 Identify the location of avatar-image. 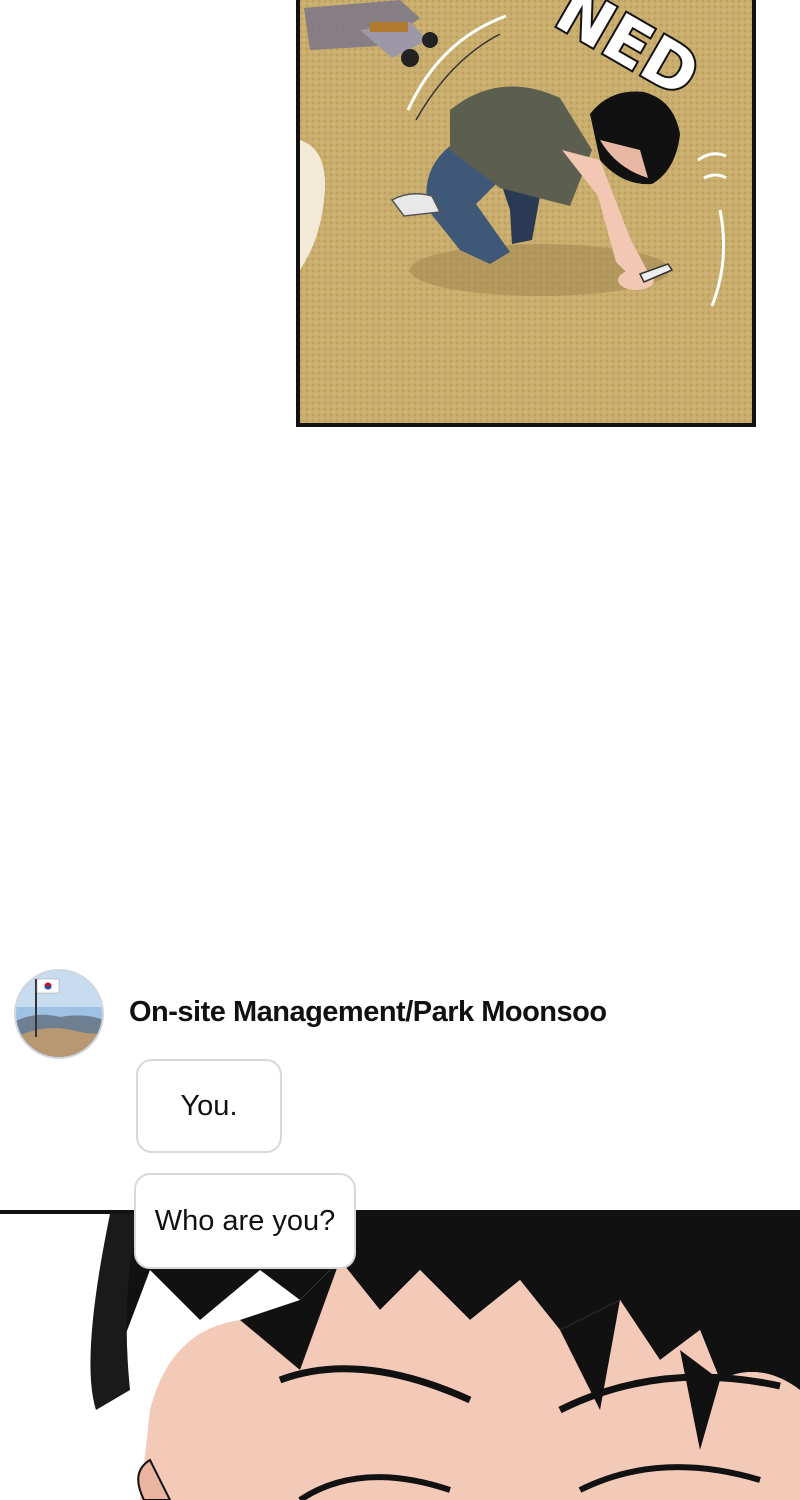
(59, 1014).